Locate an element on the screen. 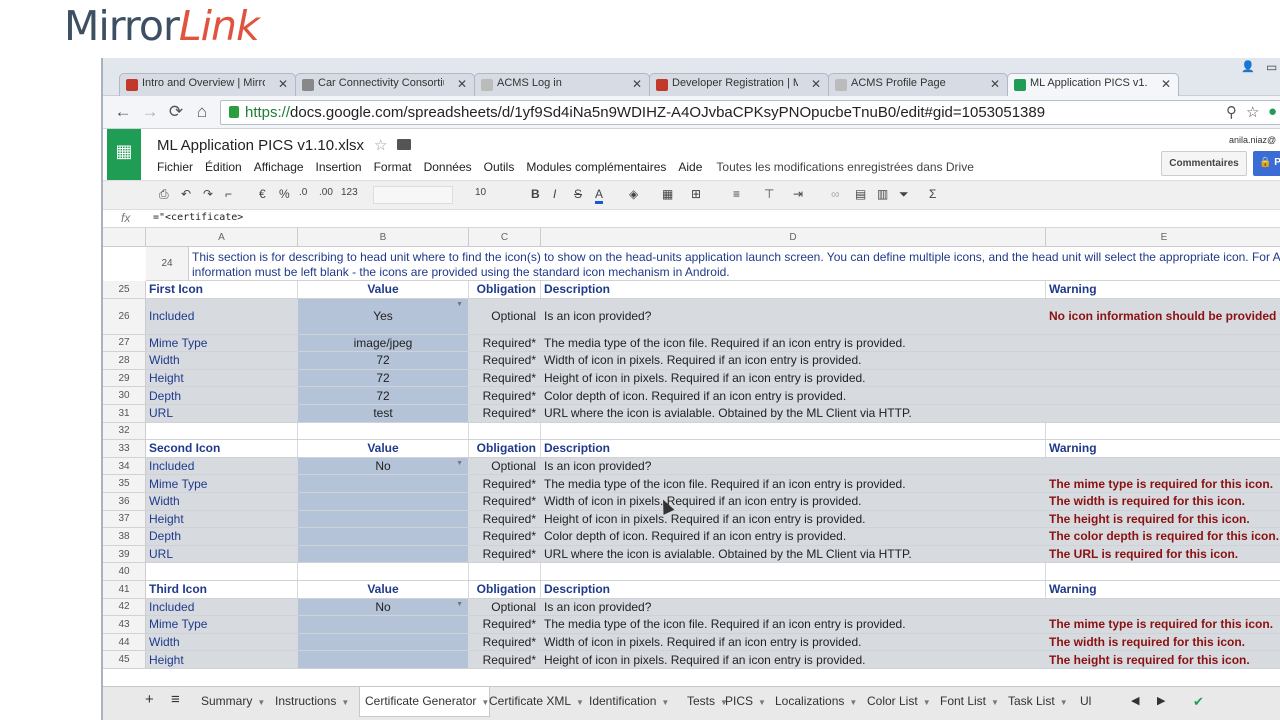  browser-tab: ACMS Log in ✕ is located at coordinates (562, 84).